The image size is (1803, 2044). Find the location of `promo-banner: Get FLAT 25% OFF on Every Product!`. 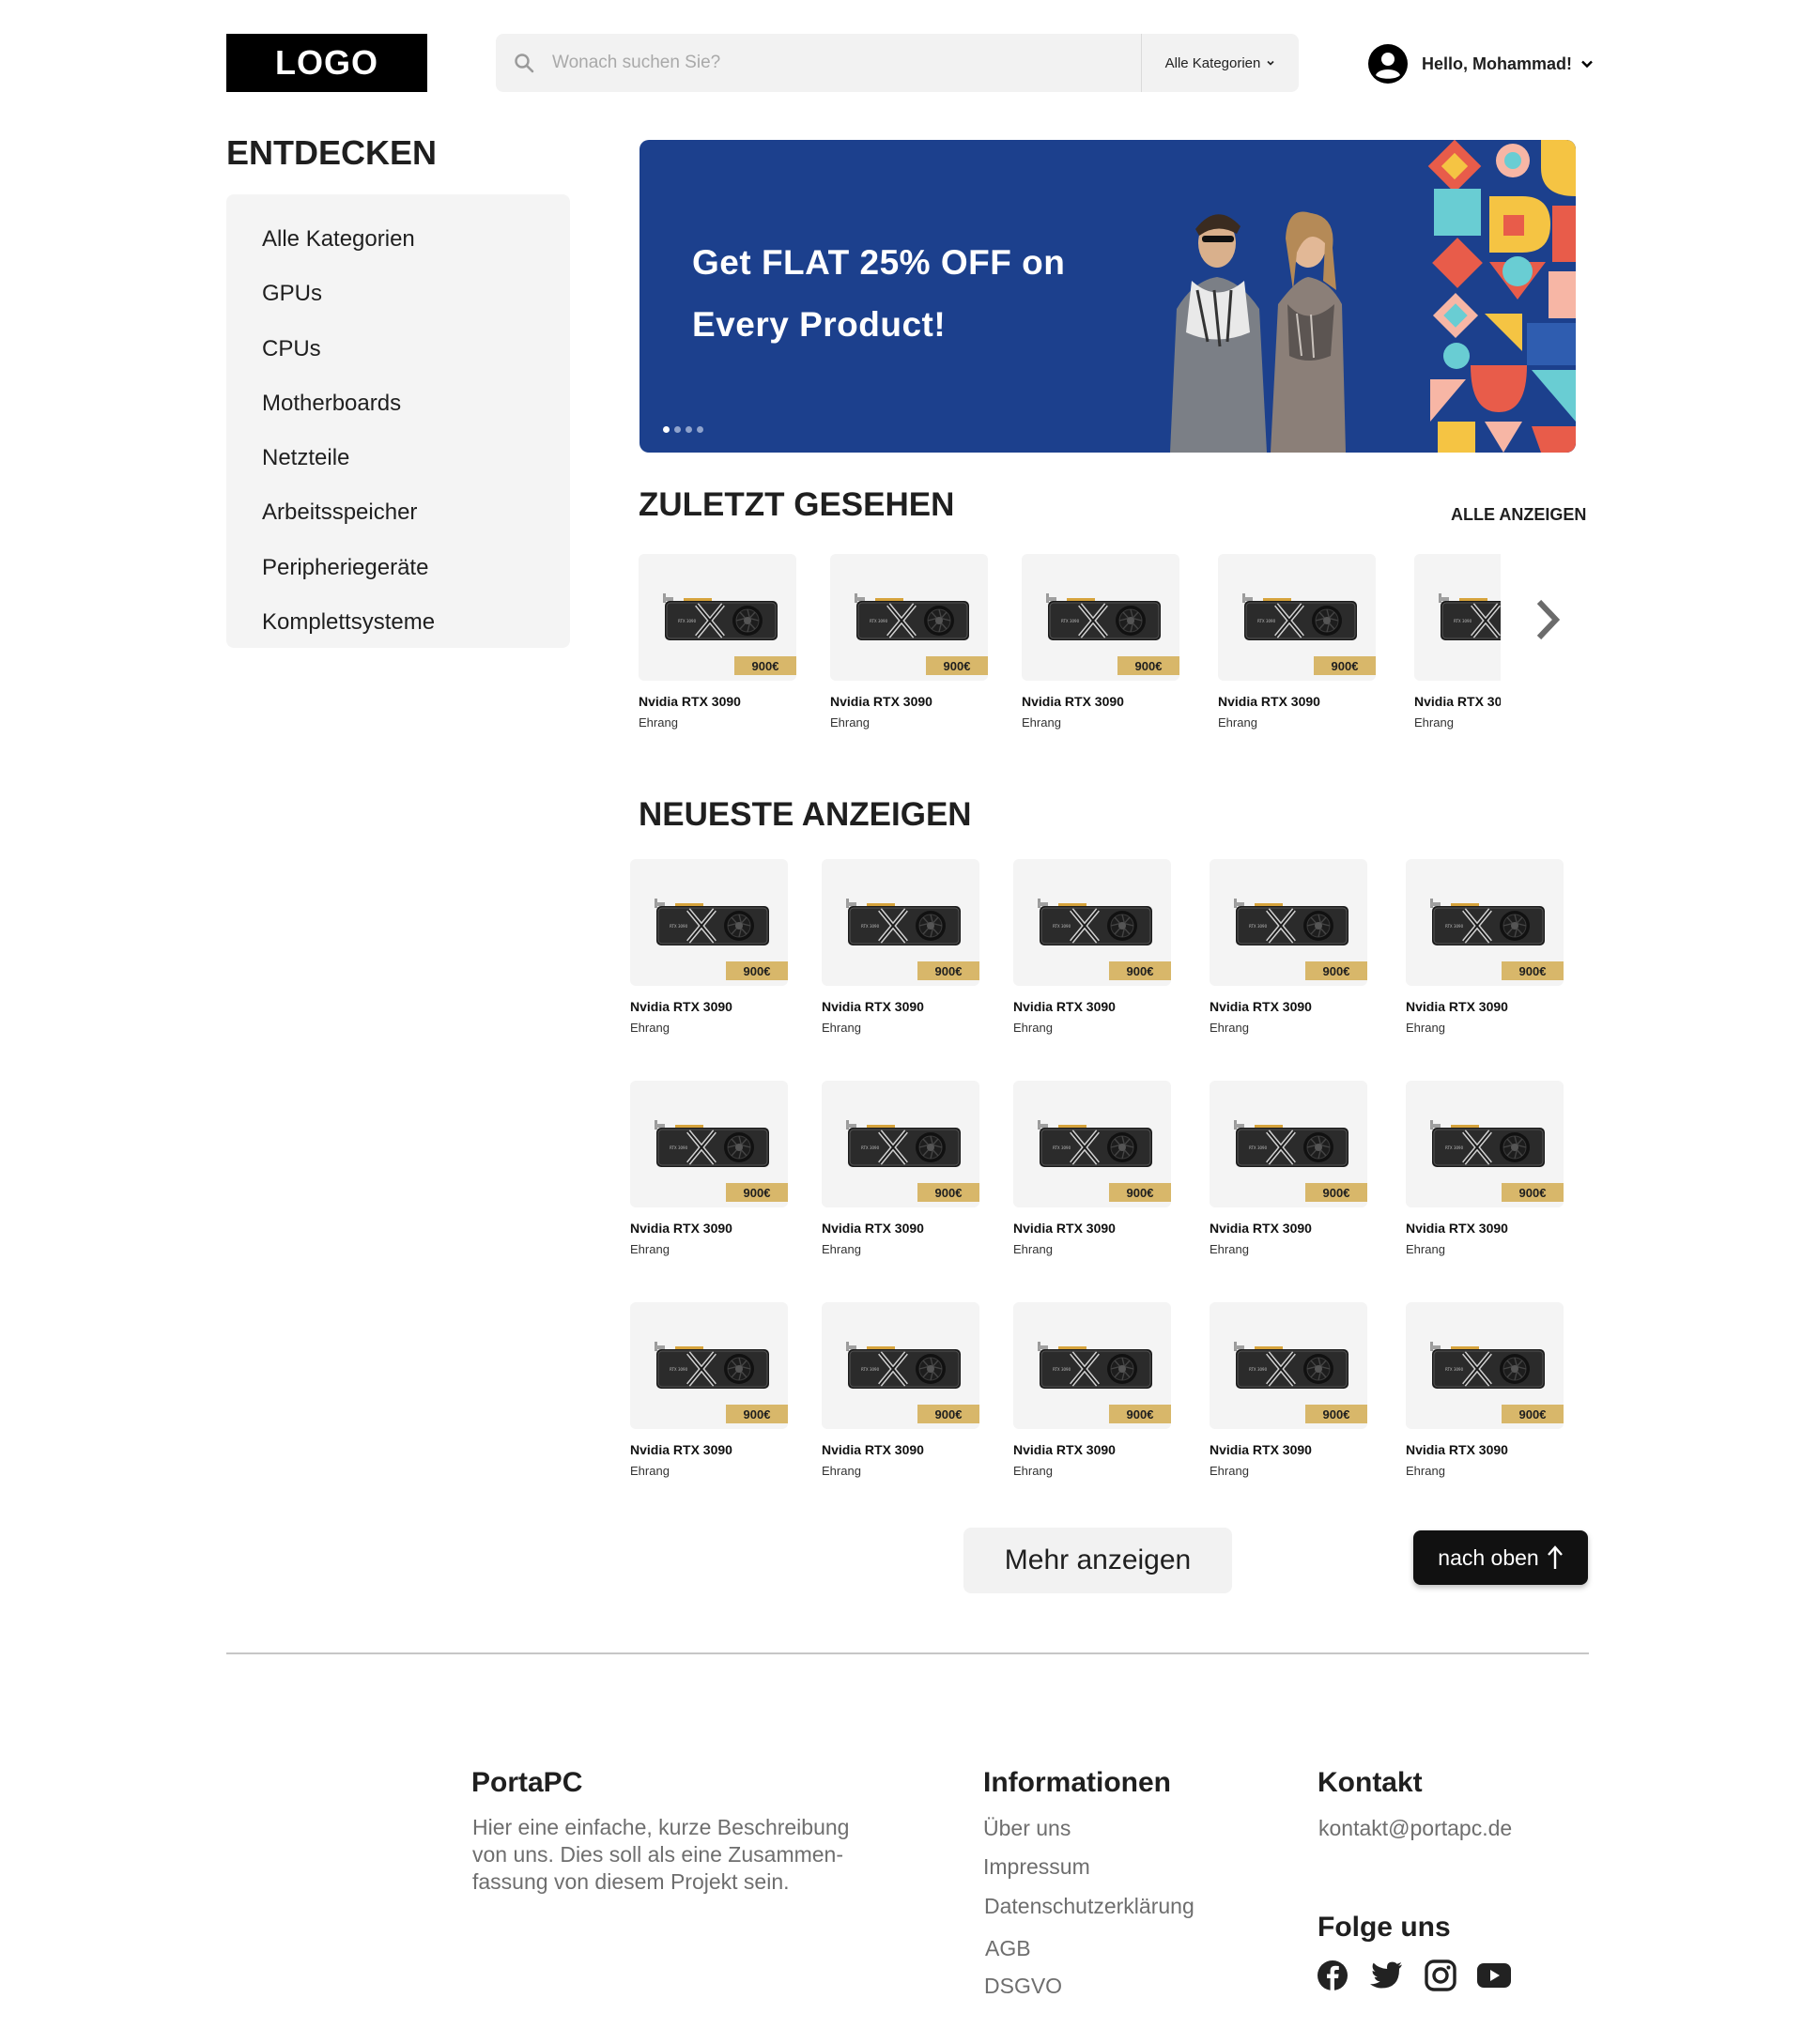

promo-banner: Get FLAT 25% OFF on Every Product! is located at coordinates (1108, 296).